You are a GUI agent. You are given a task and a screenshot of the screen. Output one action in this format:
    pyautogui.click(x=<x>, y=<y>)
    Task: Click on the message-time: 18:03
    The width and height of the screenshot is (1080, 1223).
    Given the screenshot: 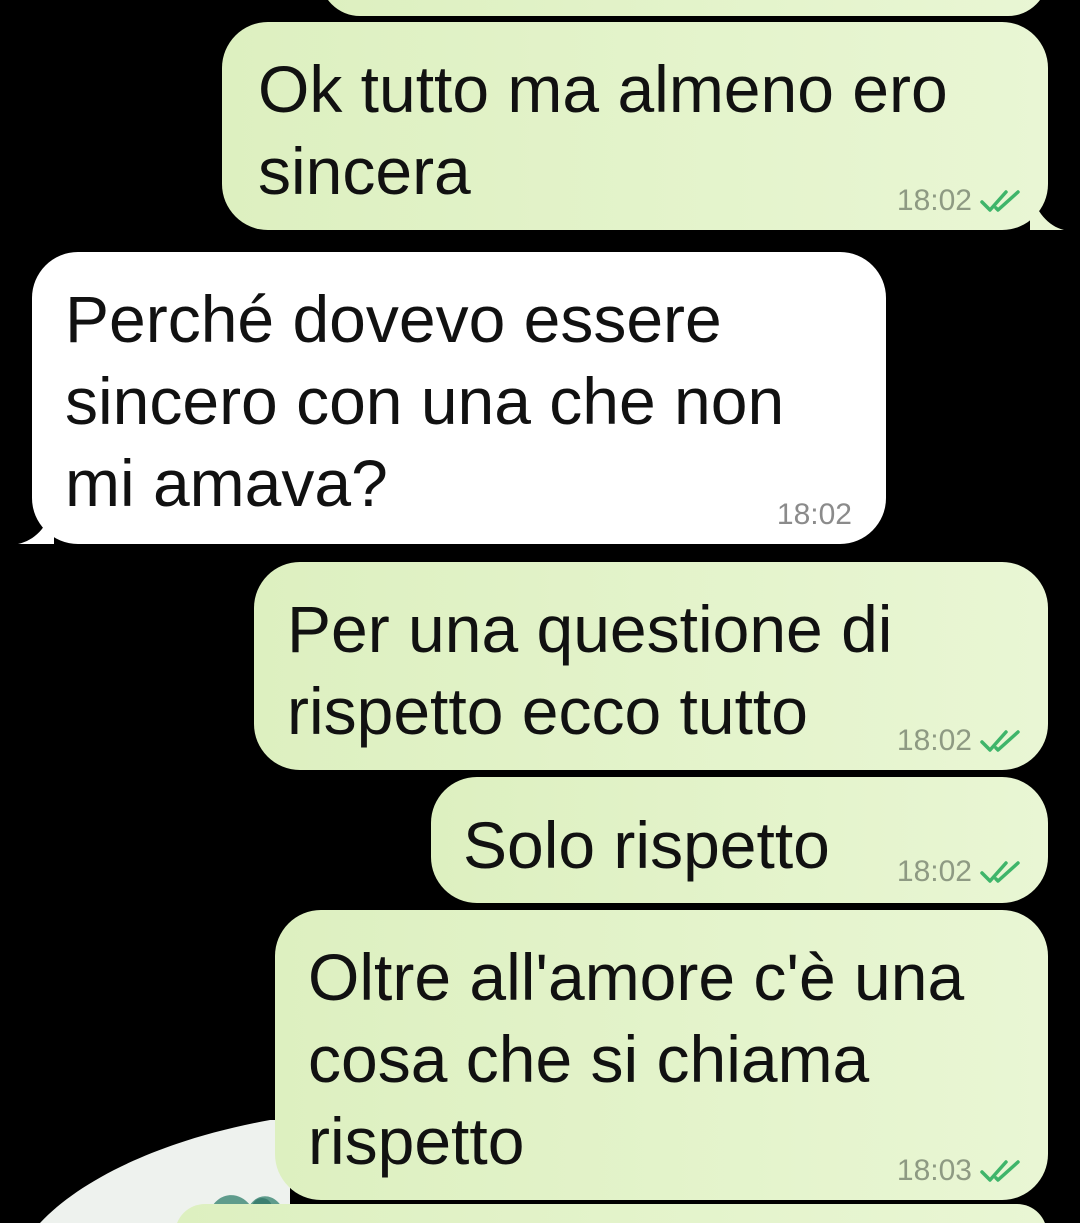 What is the action you would take?
    pyautogui.click(x=934, y=1170)
    